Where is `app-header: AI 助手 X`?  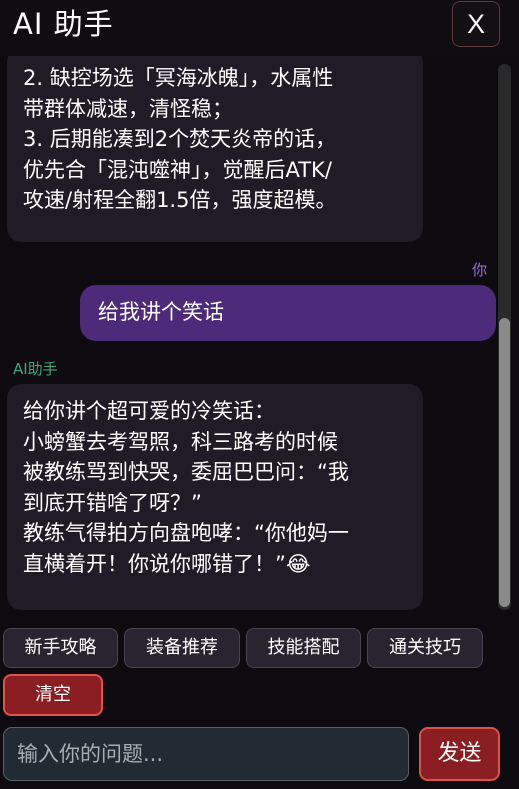 app-header: AI 助手 X is located at coordinates (259, 28).